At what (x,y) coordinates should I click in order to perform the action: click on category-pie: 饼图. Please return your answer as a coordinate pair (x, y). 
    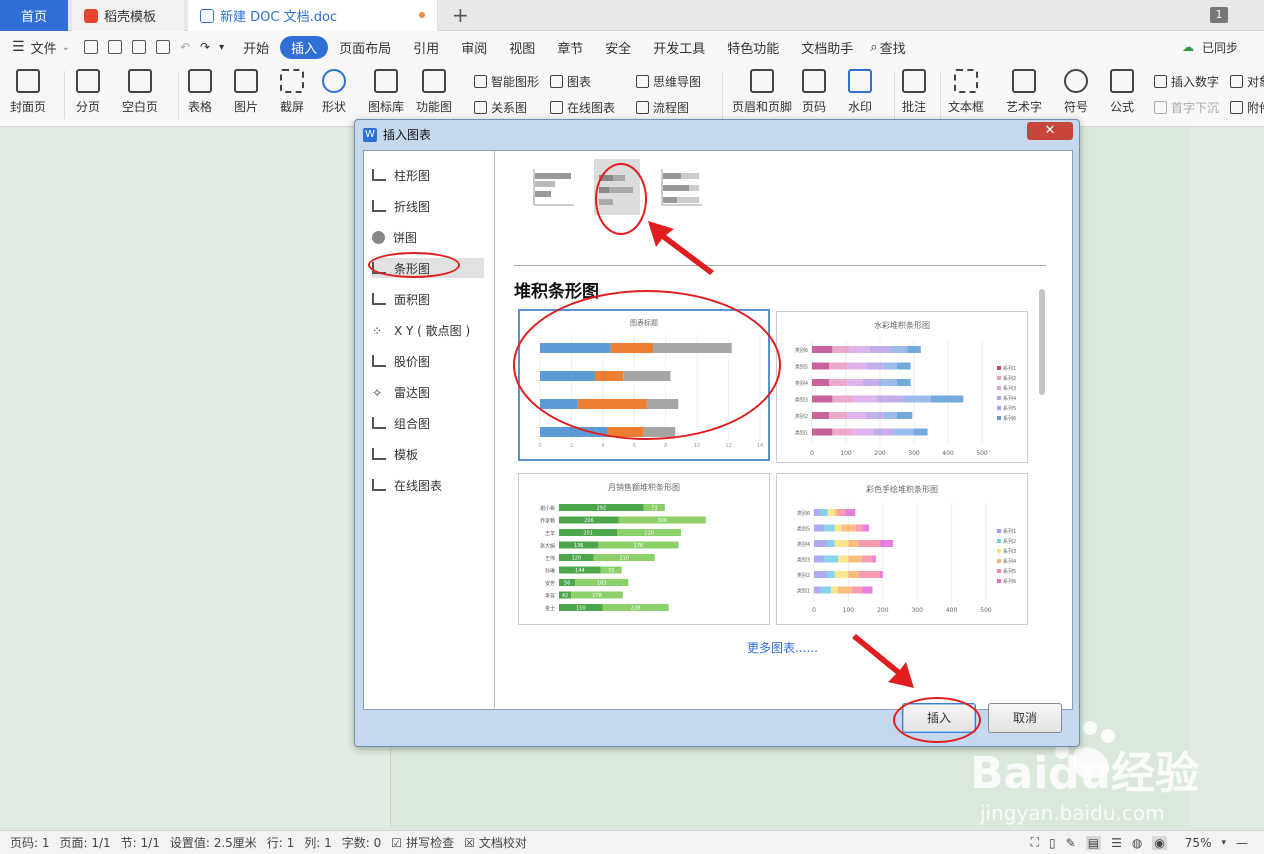
    Looking at the image, I should click on (428, 237).